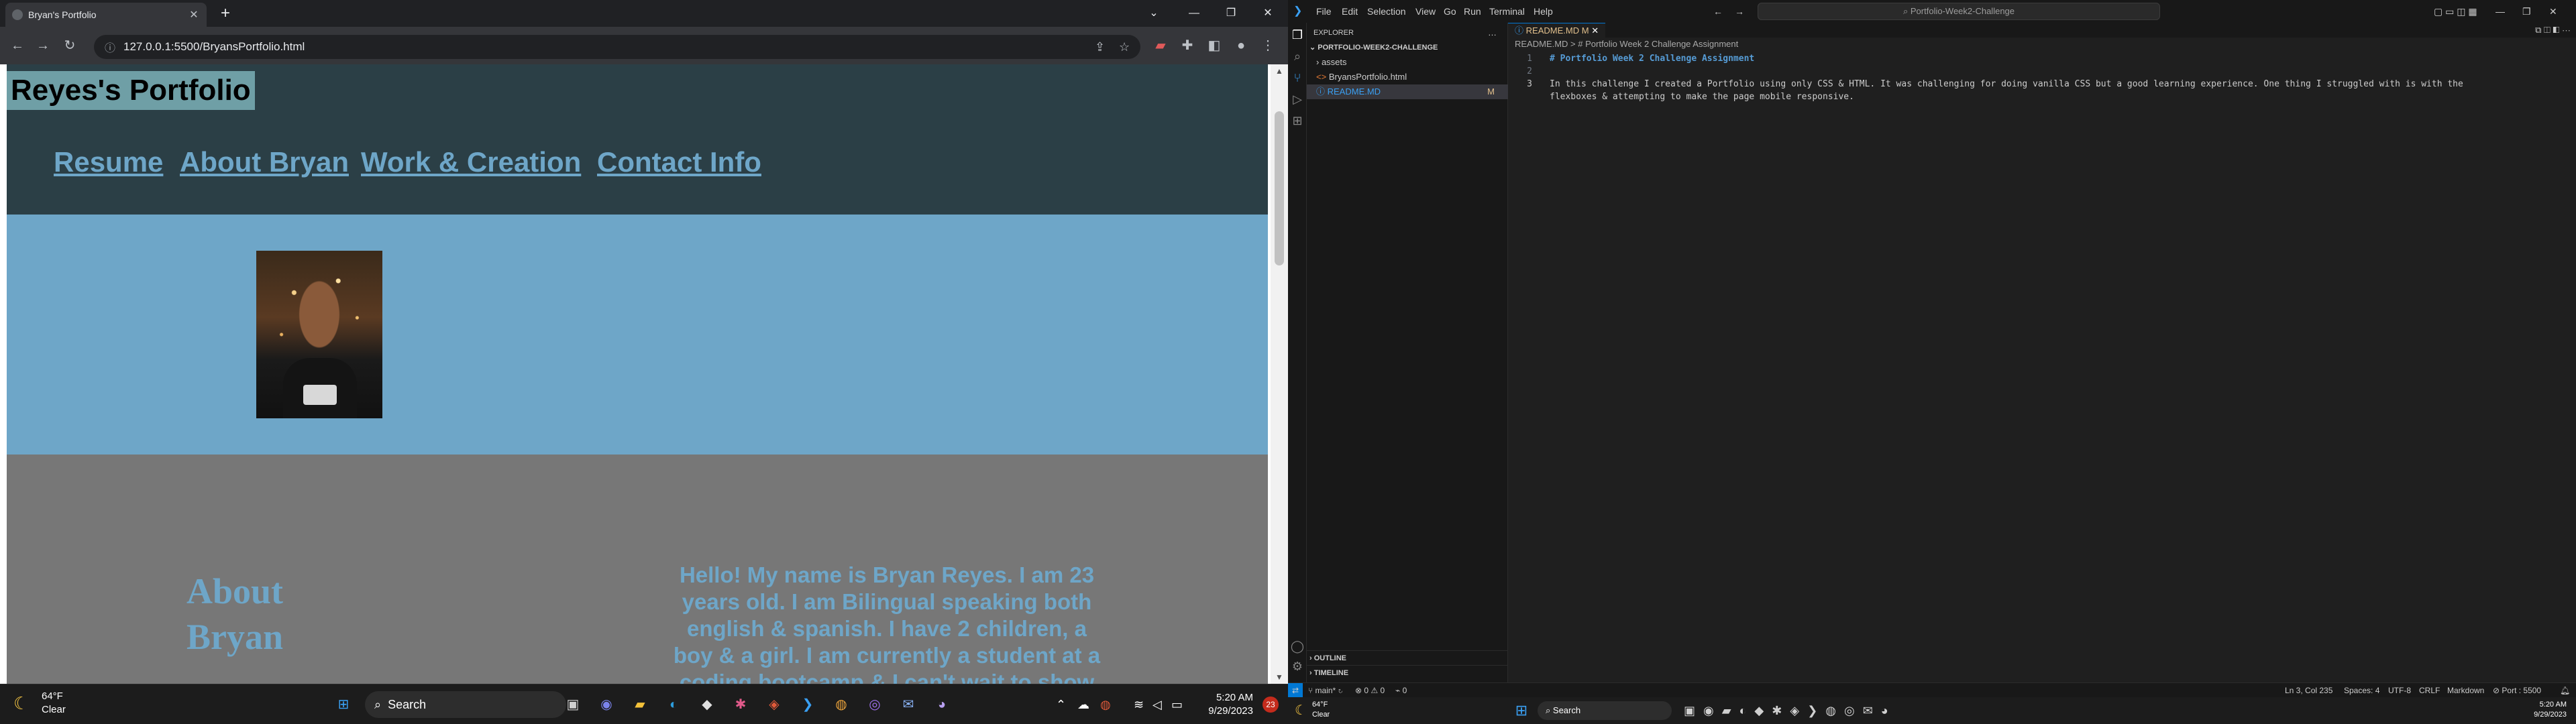  What do you see at coordinates (573, 704) in the screenshot?
I see `task-view-icon: ▣` at bounding box center [573, 704].